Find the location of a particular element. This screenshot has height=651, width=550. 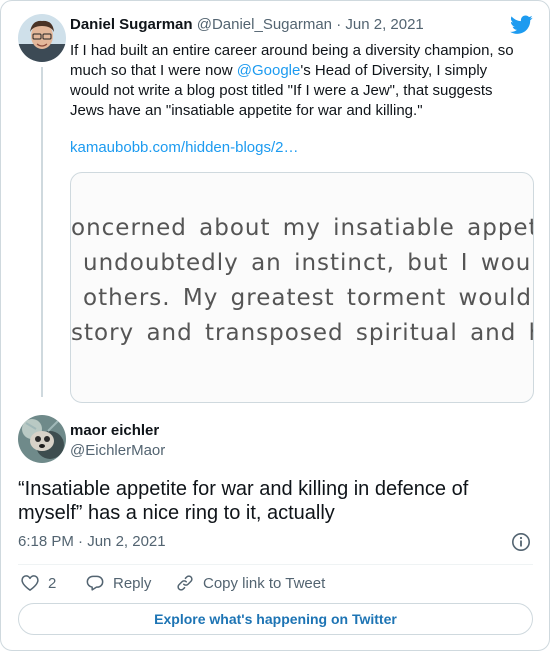

quoted-author-handle: @Daniel_Sugarman is located at coordinates (264, 24).